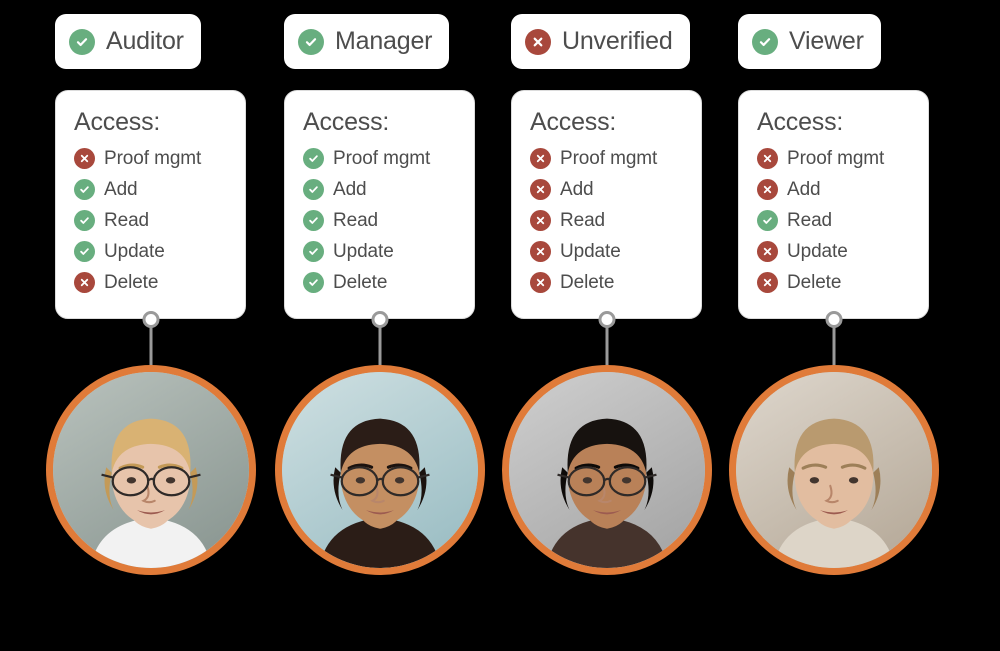 The height and width of the screenshot is (651, 1000). What do you see at coordinates (826, 41) in the screenshot?
I see `role-pill-label: Viewer` at bounding box center [826, 41].